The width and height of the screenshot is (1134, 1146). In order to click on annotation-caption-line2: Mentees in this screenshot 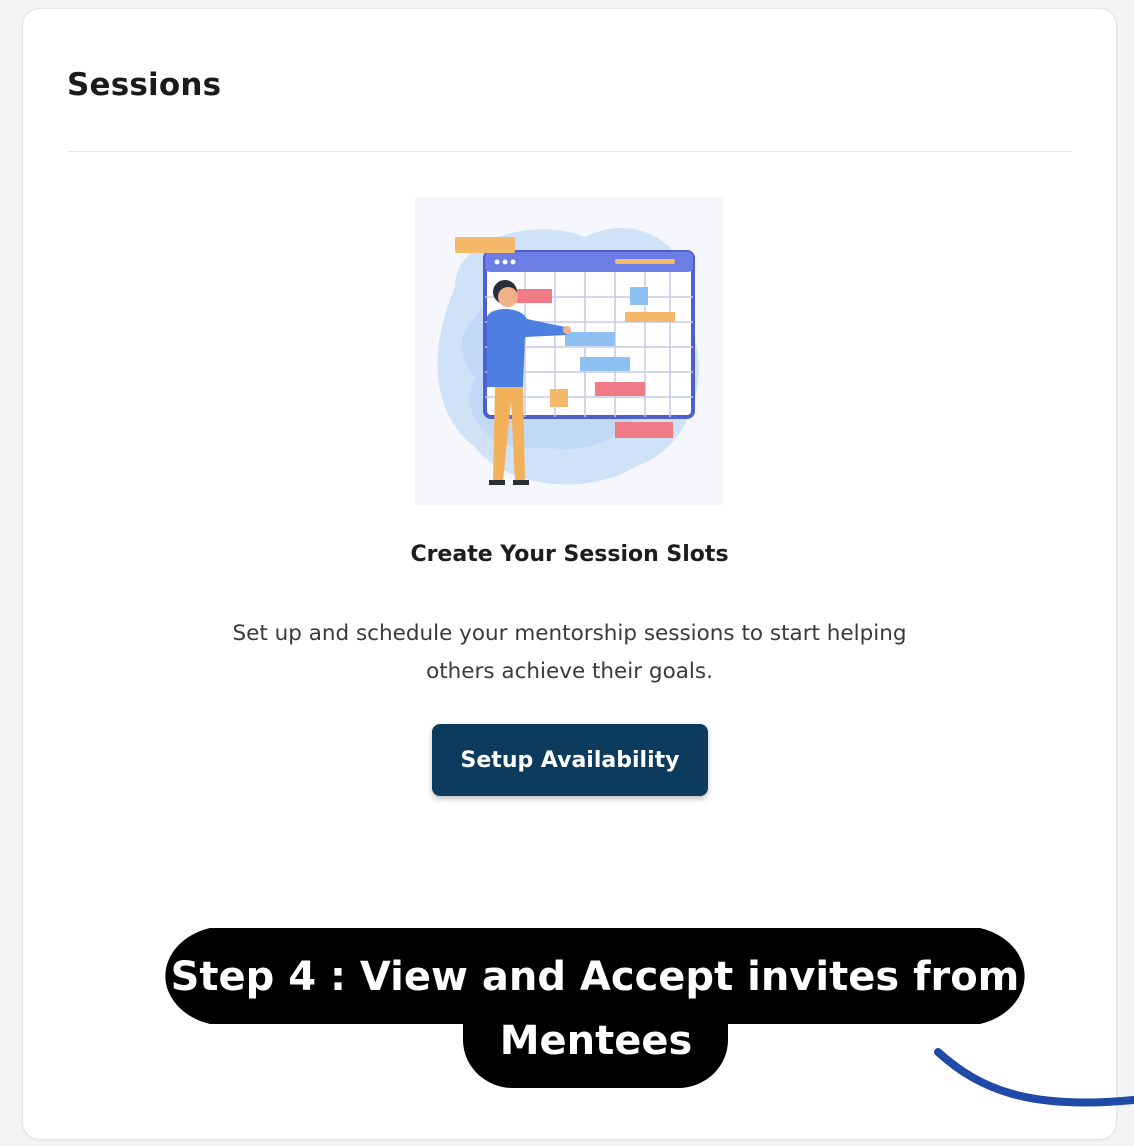, I will do `click(596, 1041)`.